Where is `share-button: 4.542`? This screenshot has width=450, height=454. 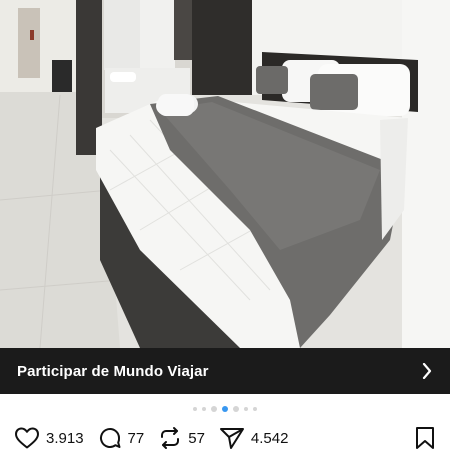 share-button: 4.542 is located at coordinates (254, 438).